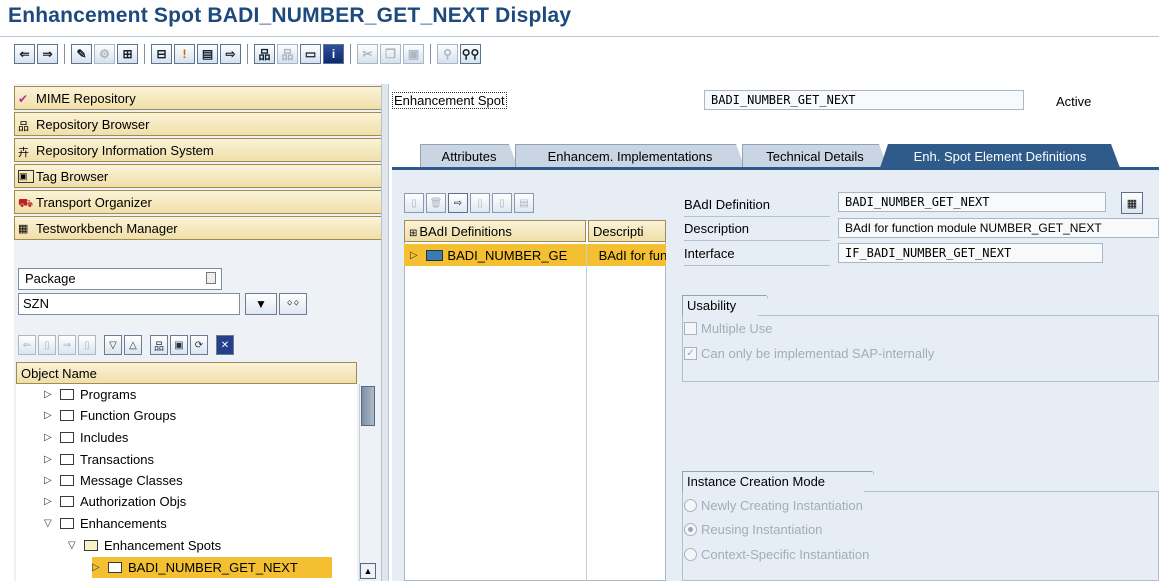 This screenshot has height=581, width=1159. I want to click on enhance-icon: 品, so click(287, 54).